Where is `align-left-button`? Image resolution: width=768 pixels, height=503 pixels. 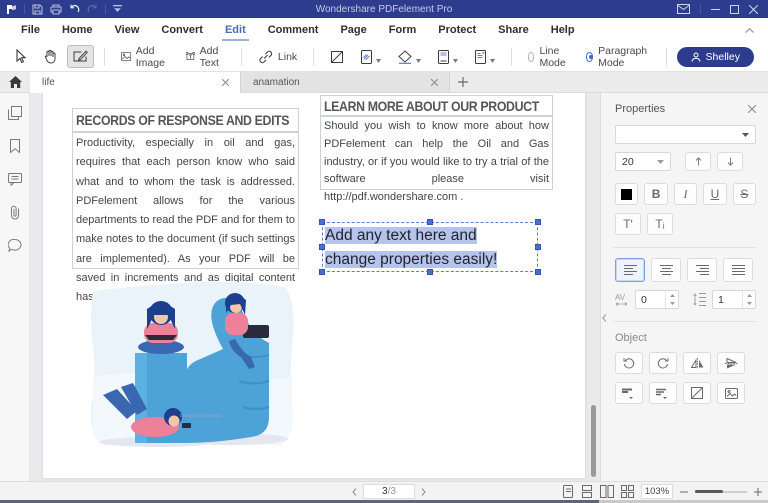
align-left-button is located at coordinates (630, 270).